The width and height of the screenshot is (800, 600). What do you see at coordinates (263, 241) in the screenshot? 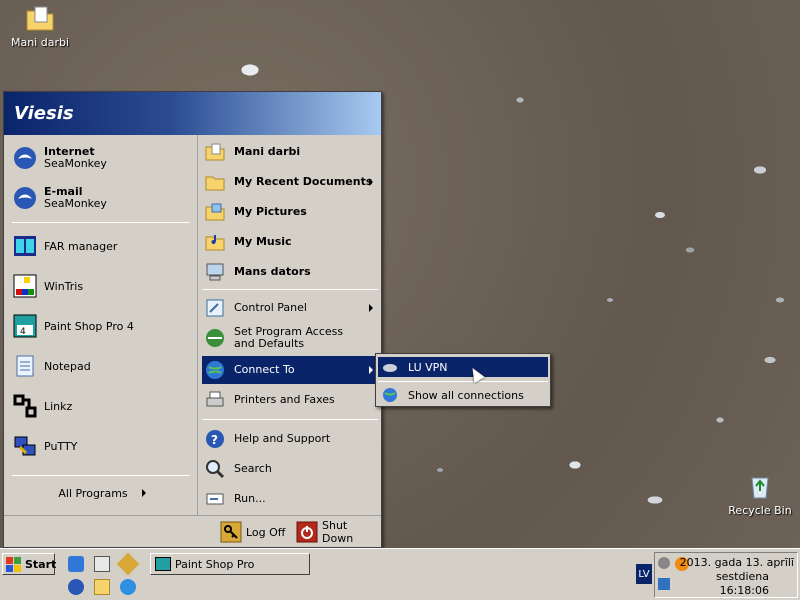
I see `place-label: My Music` at bounding box center [263, 241].